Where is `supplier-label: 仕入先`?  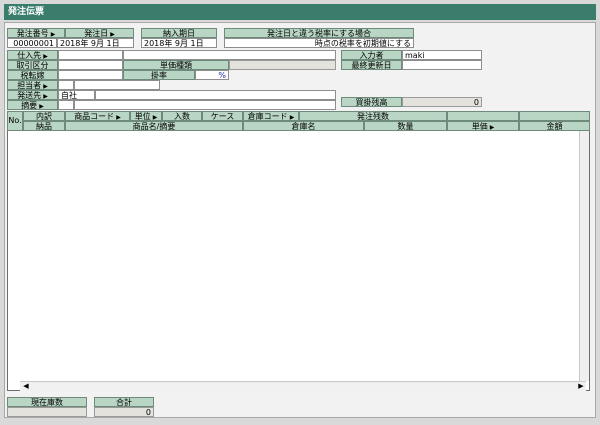
supplier-label: 仕入先 is located at coordinates (29, 55).